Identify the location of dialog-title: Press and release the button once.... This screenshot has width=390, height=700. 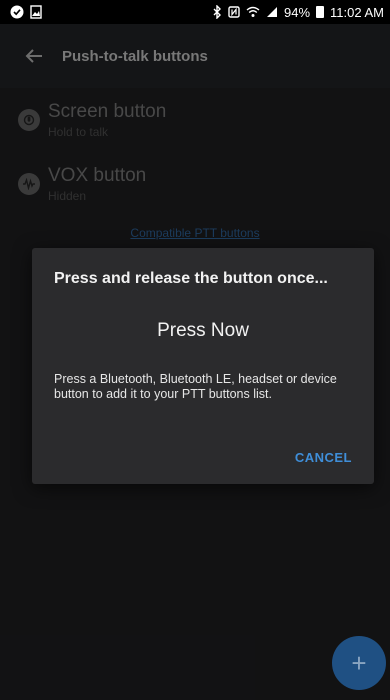
(191, 278).